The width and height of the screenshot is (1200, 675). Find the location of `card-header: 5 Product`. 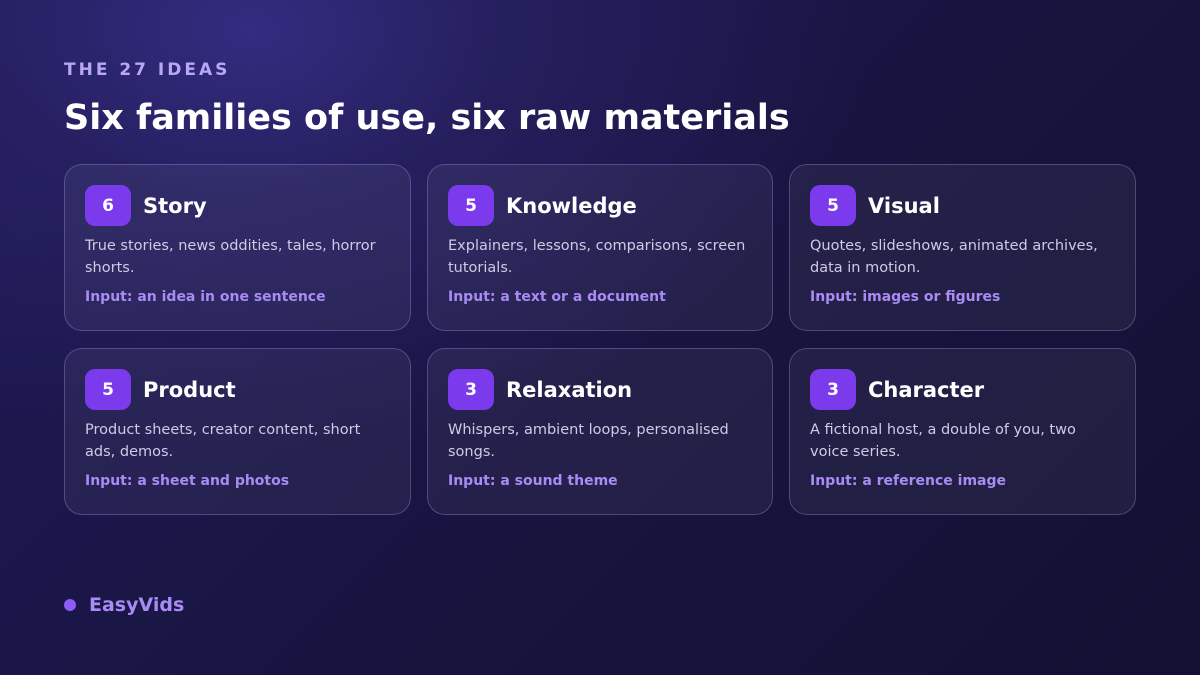

card-header: 5 Product is located at coordinates (237, 389).